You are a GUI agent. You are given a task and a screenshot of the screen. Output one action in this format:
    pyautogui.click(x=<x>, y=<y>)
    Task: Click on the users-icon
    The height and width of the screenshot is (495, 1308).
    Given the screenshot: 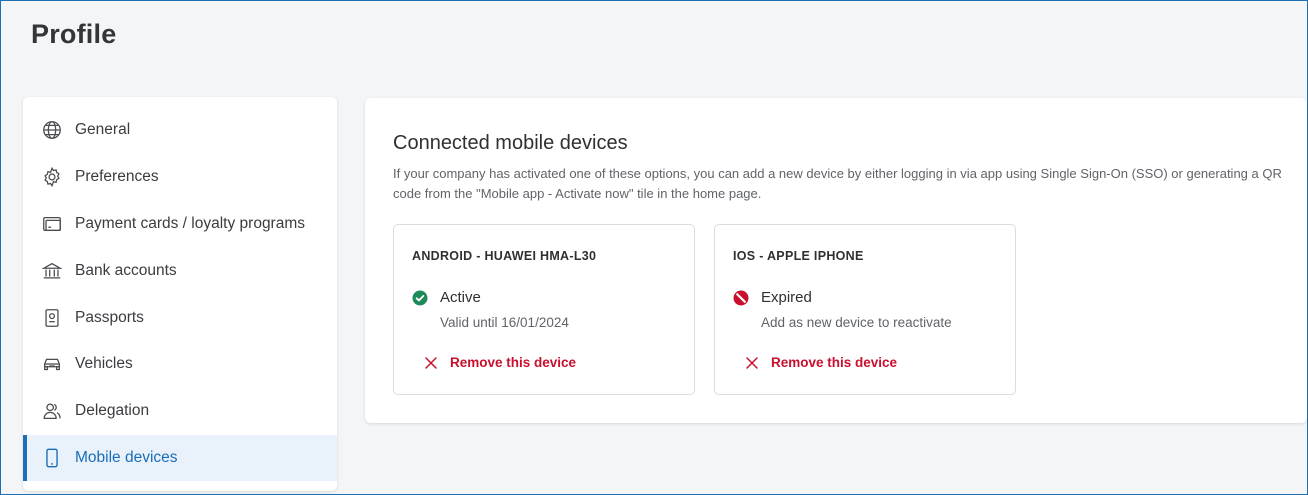 What is the action you would take?
    pyautogui.click(x=52, y=411)
    